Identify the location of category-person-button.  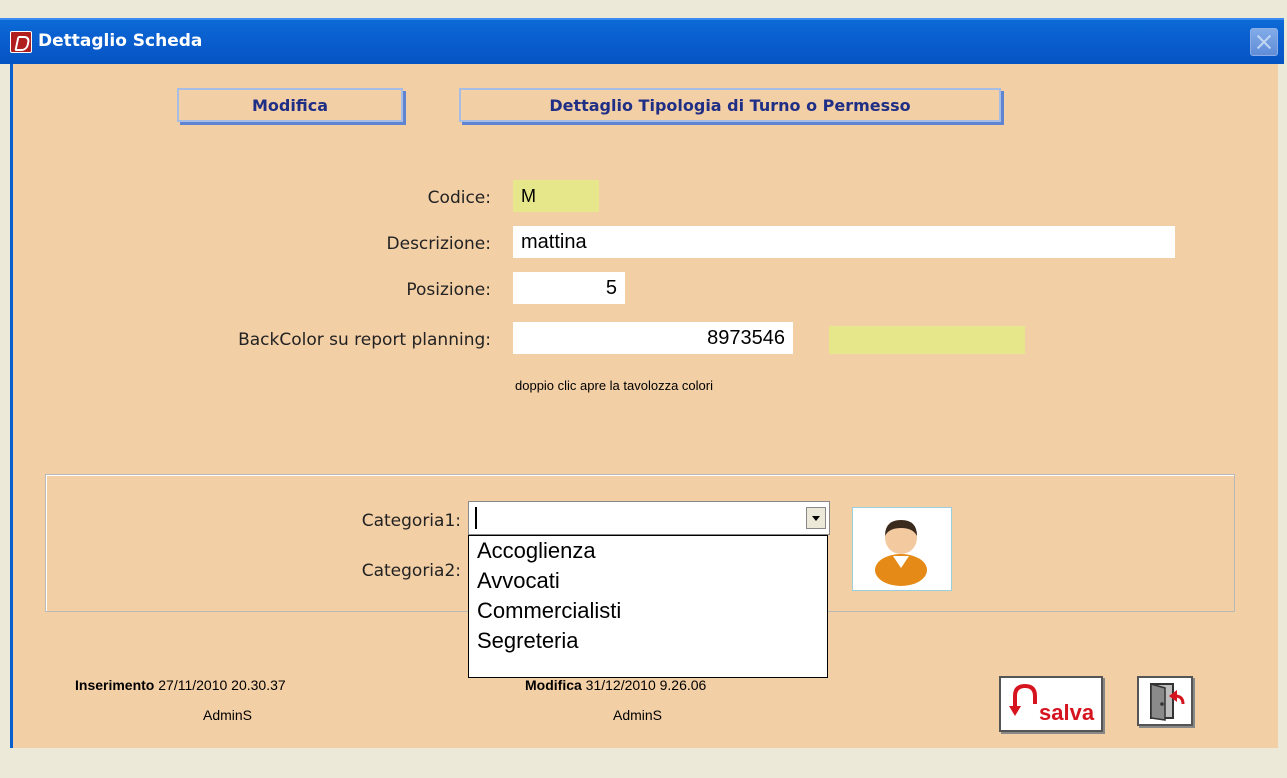
(902, 549).